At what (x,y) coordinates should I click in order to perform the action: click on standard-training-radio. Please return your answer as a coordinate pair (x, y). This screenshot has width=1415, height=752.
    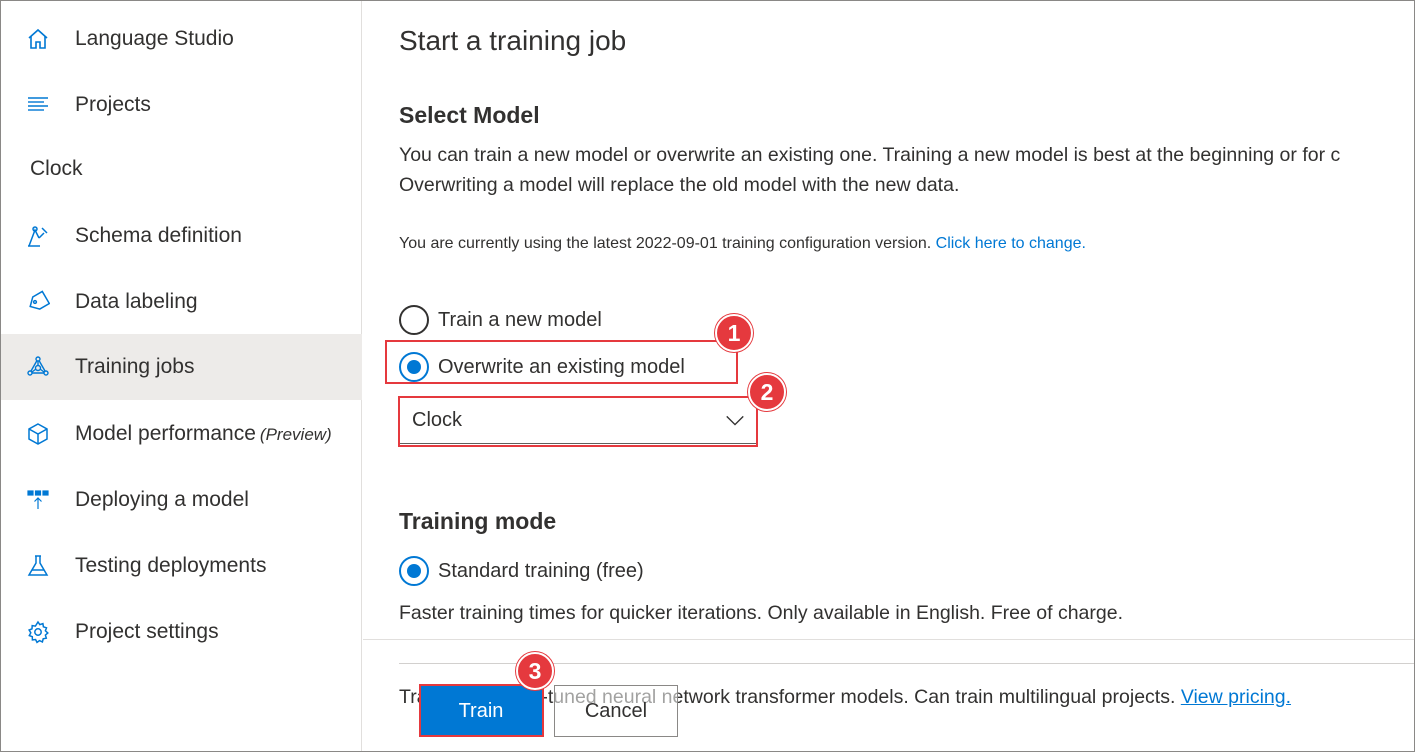
    Looking at the image, I should click on (414, 571).